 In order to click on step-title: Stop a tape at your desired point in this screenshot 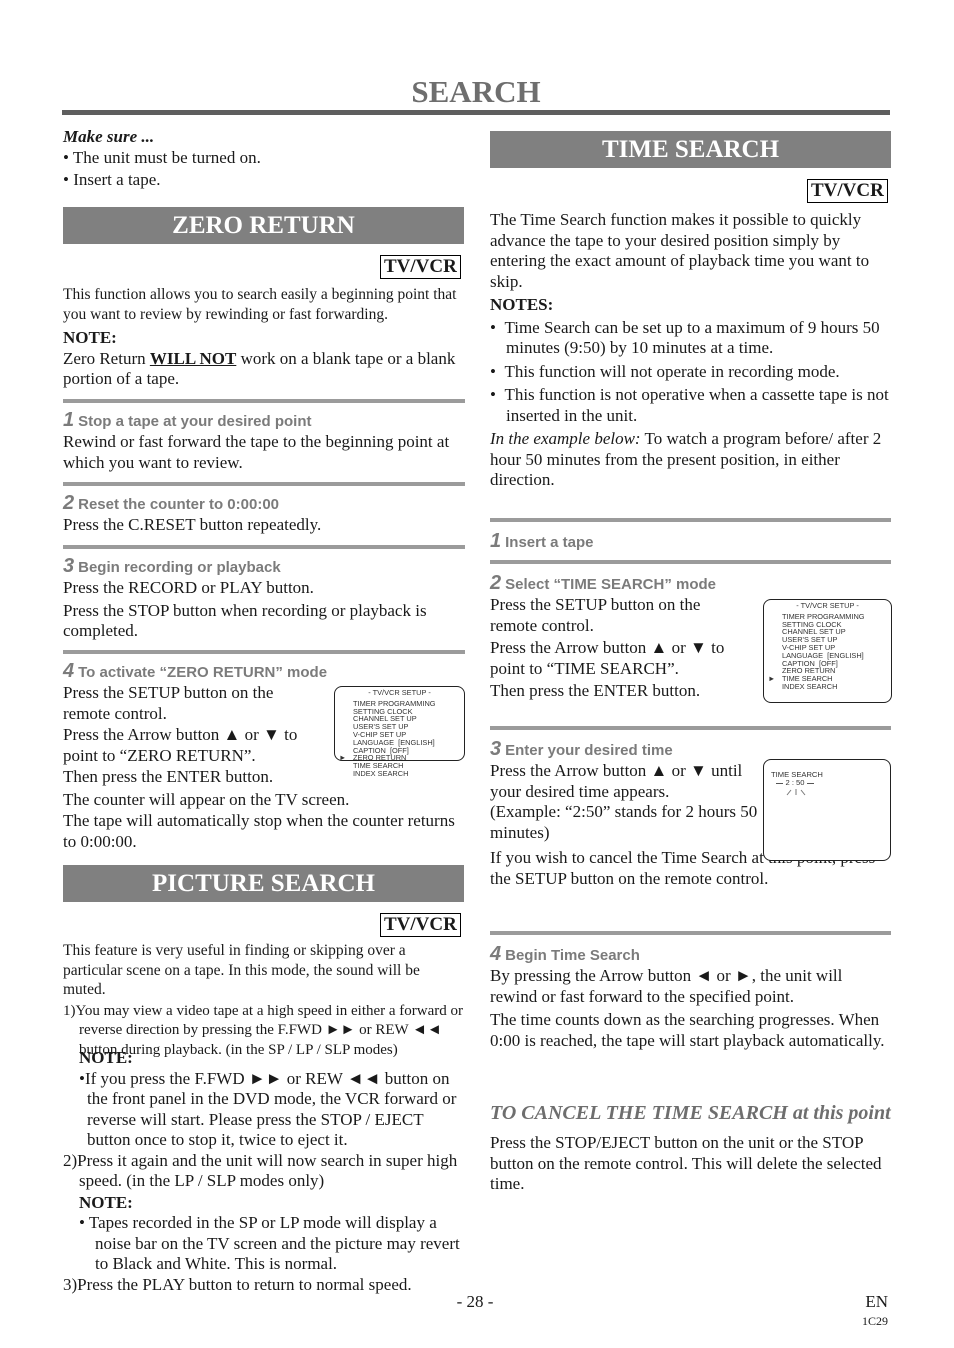, I will do `click(195, 421)`.